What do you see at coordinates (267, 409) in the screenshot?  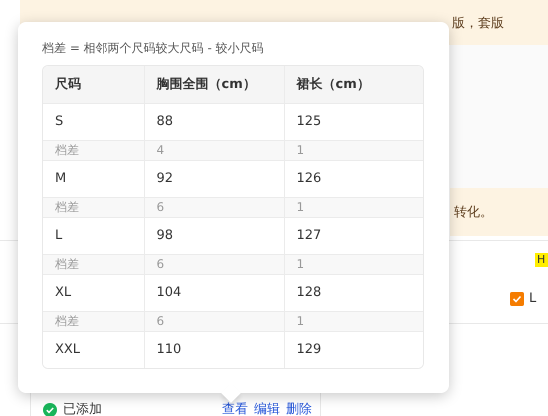 I see `action-link: 编辑` at bounding box center [267, 409].